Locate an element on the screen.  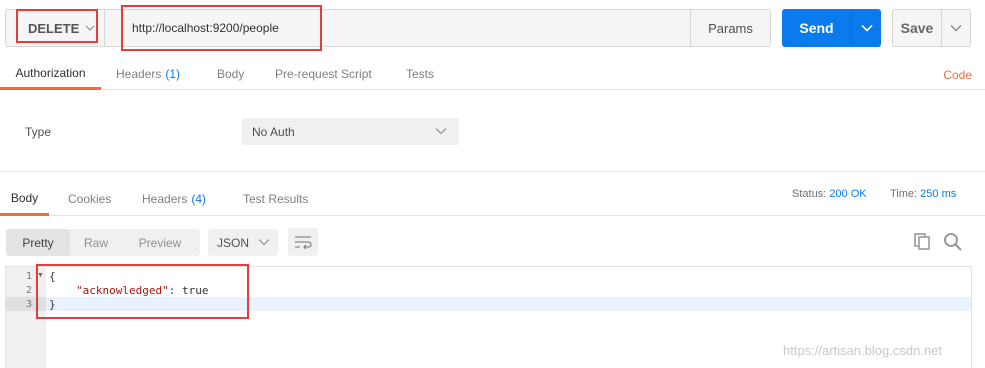
pretty-button: Pretty is located at coordinates (38, 242).